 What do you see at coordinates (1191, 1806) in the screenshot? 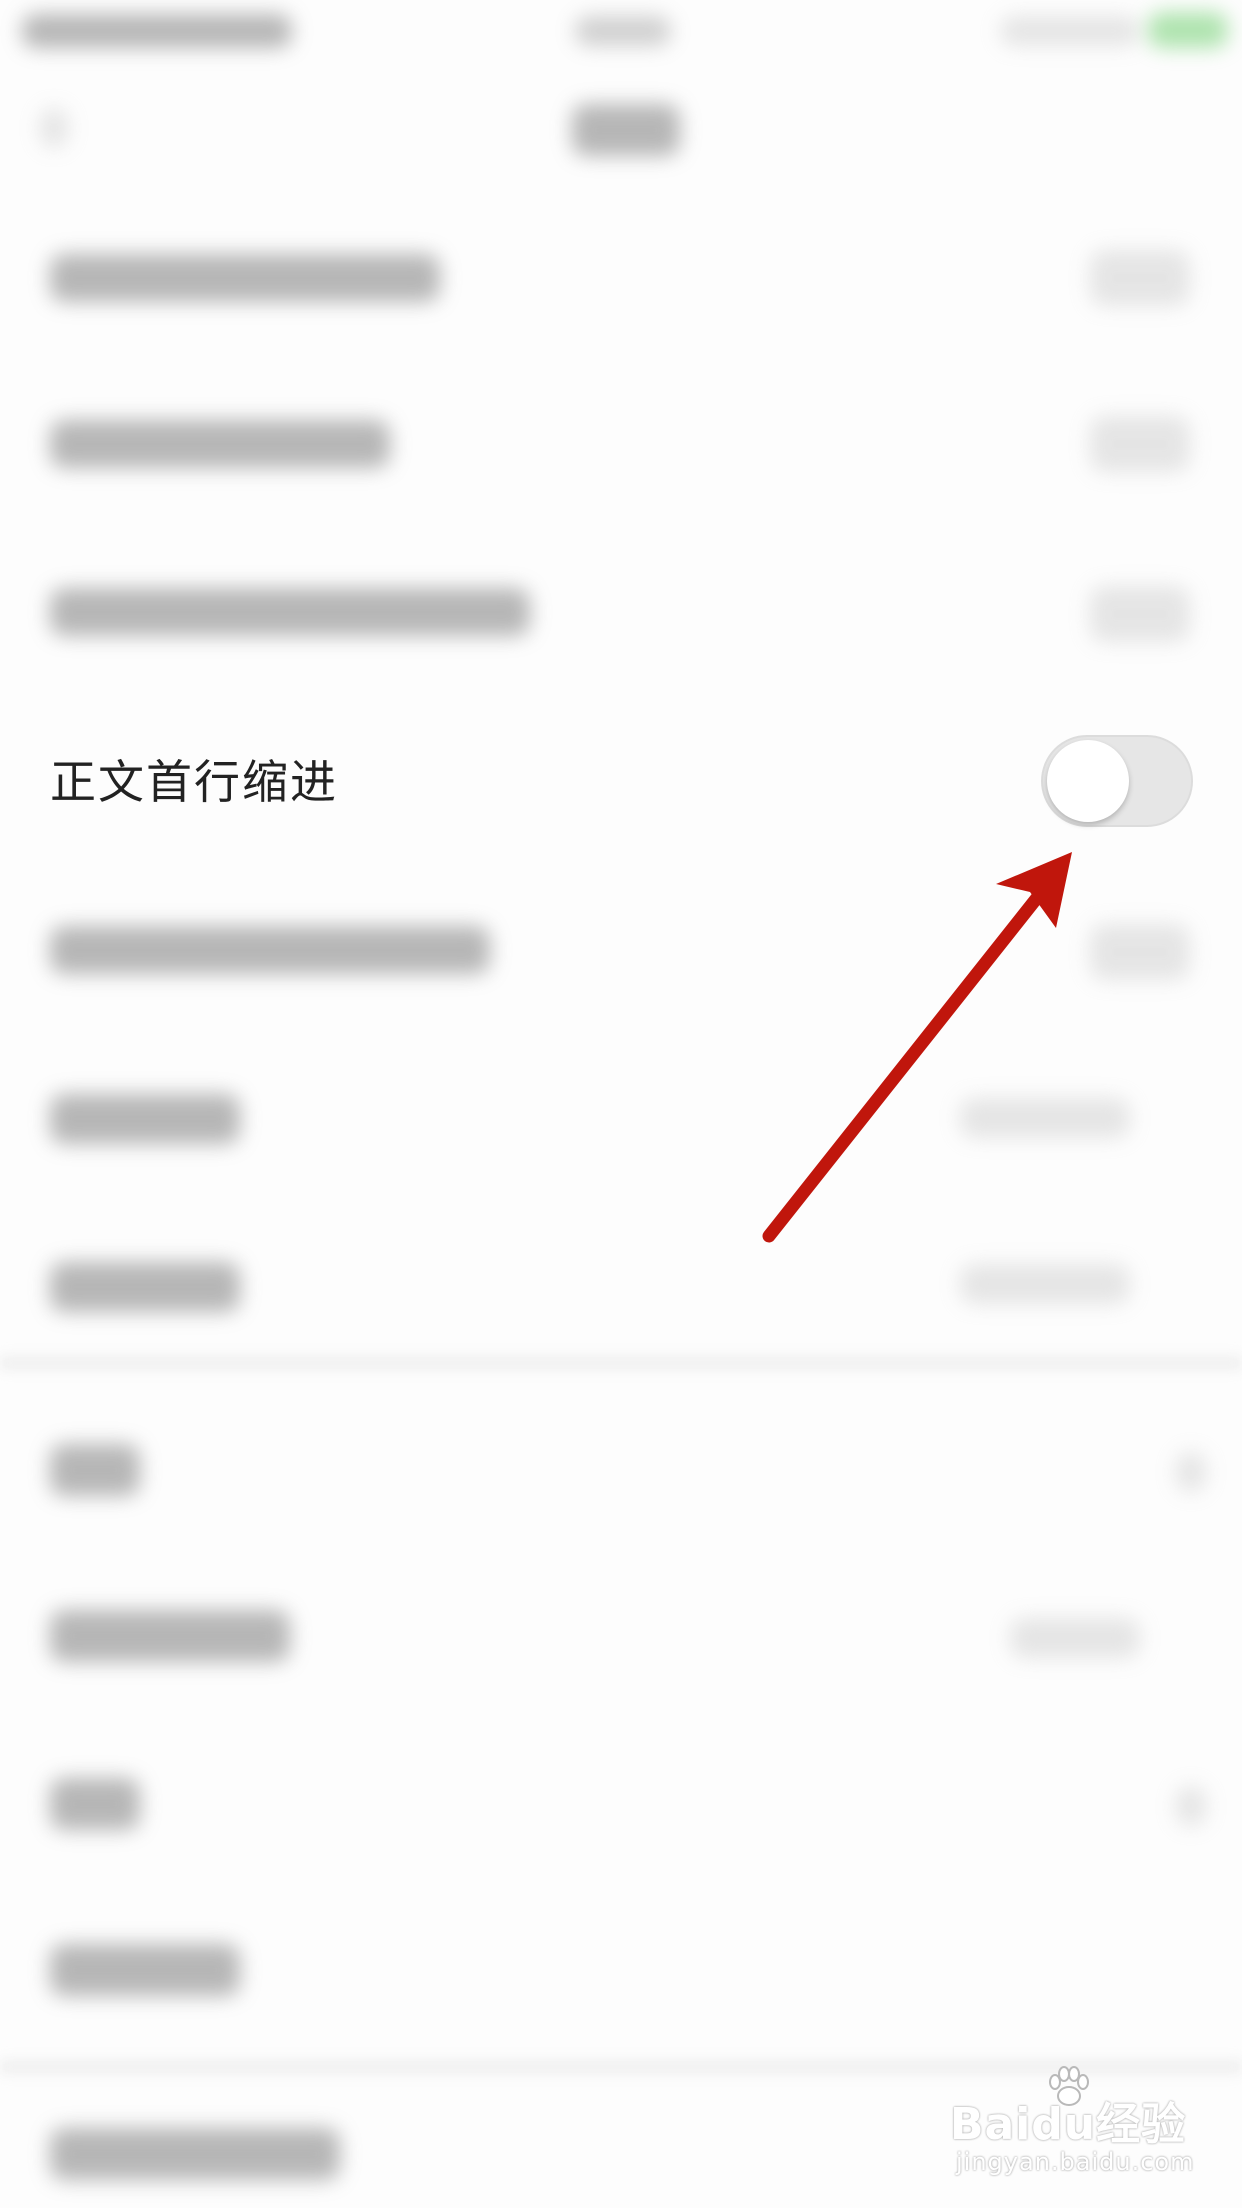
I see `setting-row-10-chevron` at bounding box center [1191, 1806].